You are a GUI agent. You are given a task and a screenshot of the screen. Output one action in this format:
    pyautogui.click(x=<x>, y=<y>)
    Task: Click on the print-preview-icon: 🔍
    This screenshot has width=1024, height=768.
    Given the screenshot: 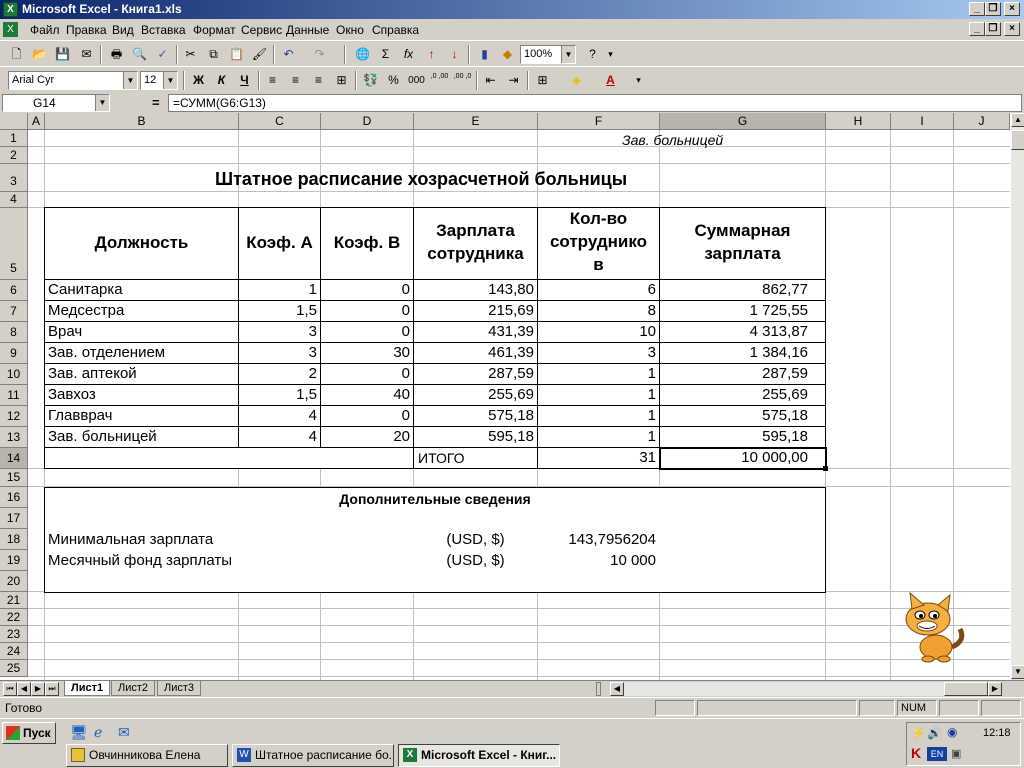 What is the action you would take?
    pyautogui.click(x=139, y=54)
    